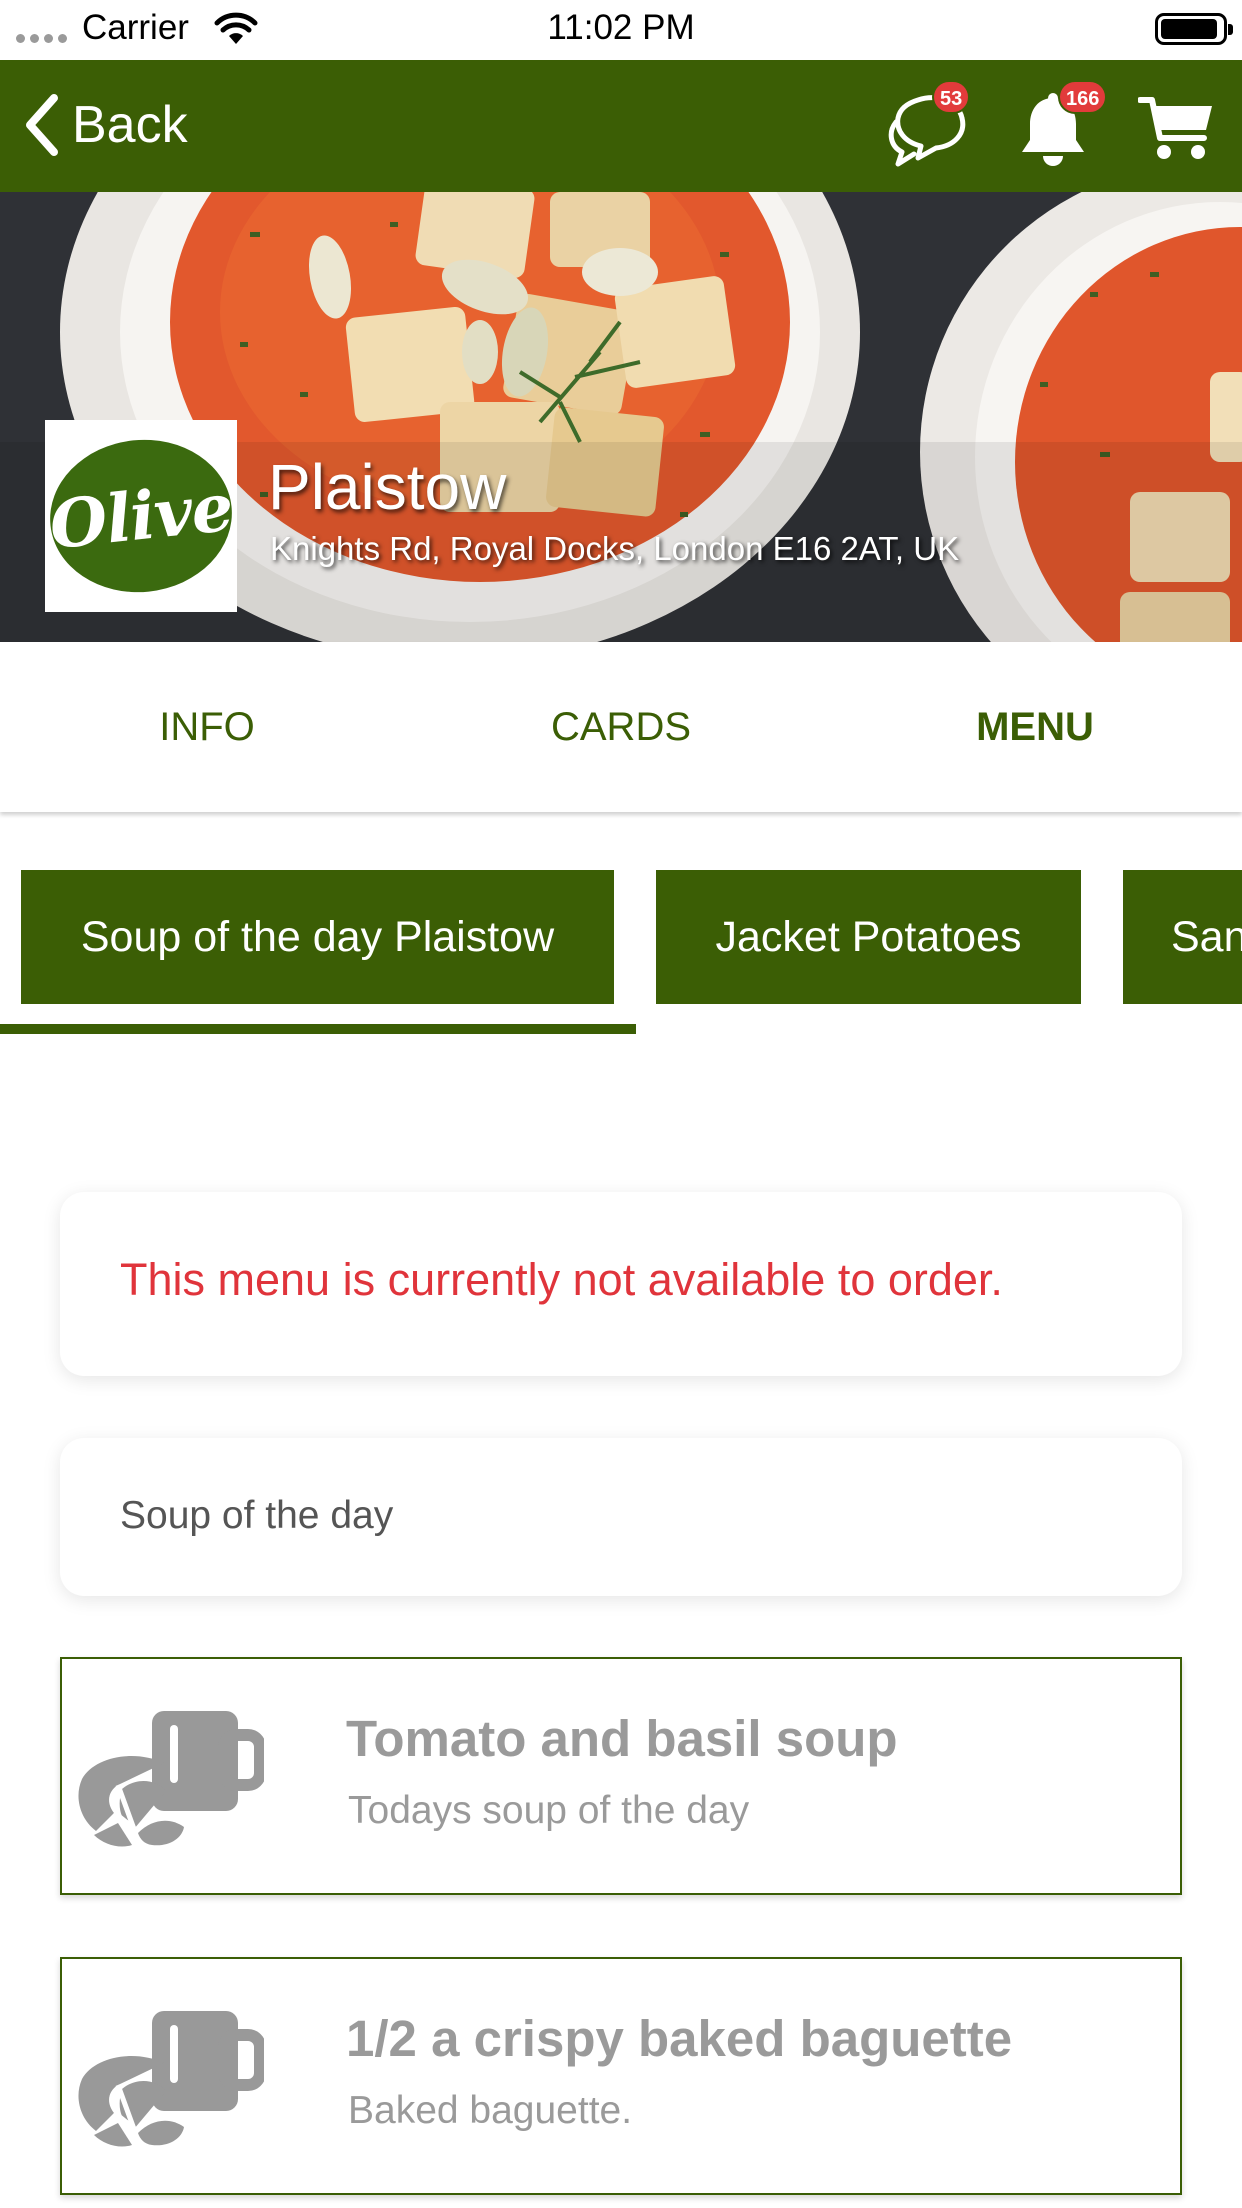 This screenshot has height=2208, width=1242. What do you see at coordinates (207, 727) in the screenshot?
I see `tab-info: INFO` at bounding box center [207, 727].